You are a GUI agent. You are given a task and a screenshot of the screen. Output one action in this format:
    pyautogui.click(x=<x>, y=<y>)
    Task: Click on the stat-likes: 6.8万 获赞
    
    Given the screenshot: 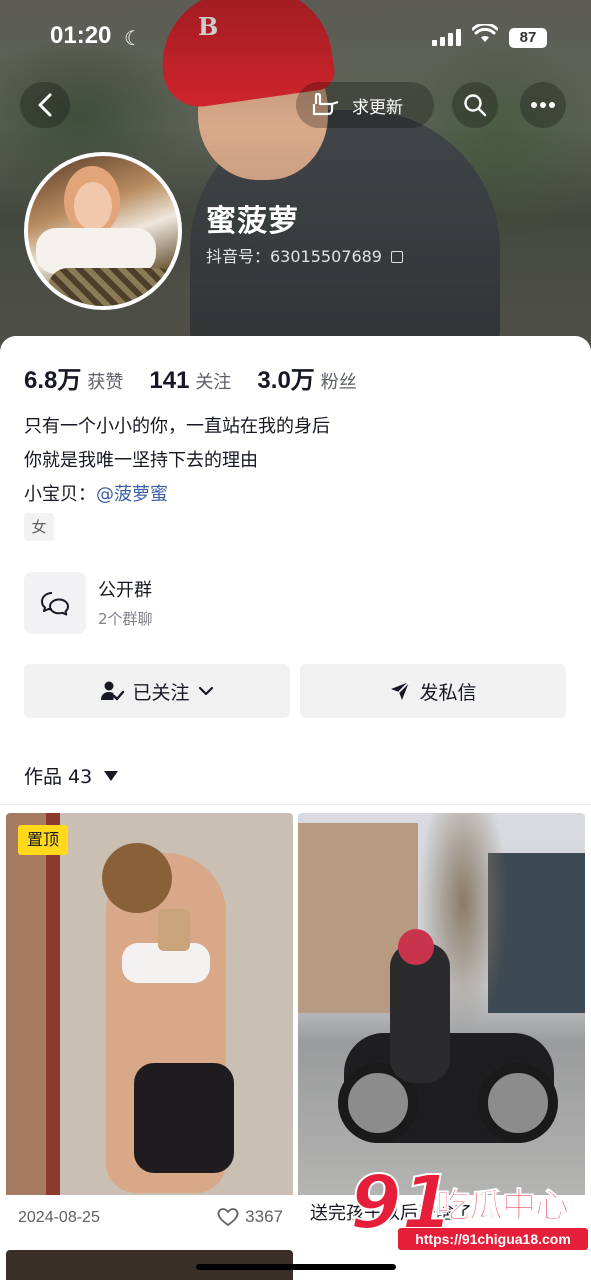 What is the action you would take?
    pyautogui.click(x=73, y=377)
    